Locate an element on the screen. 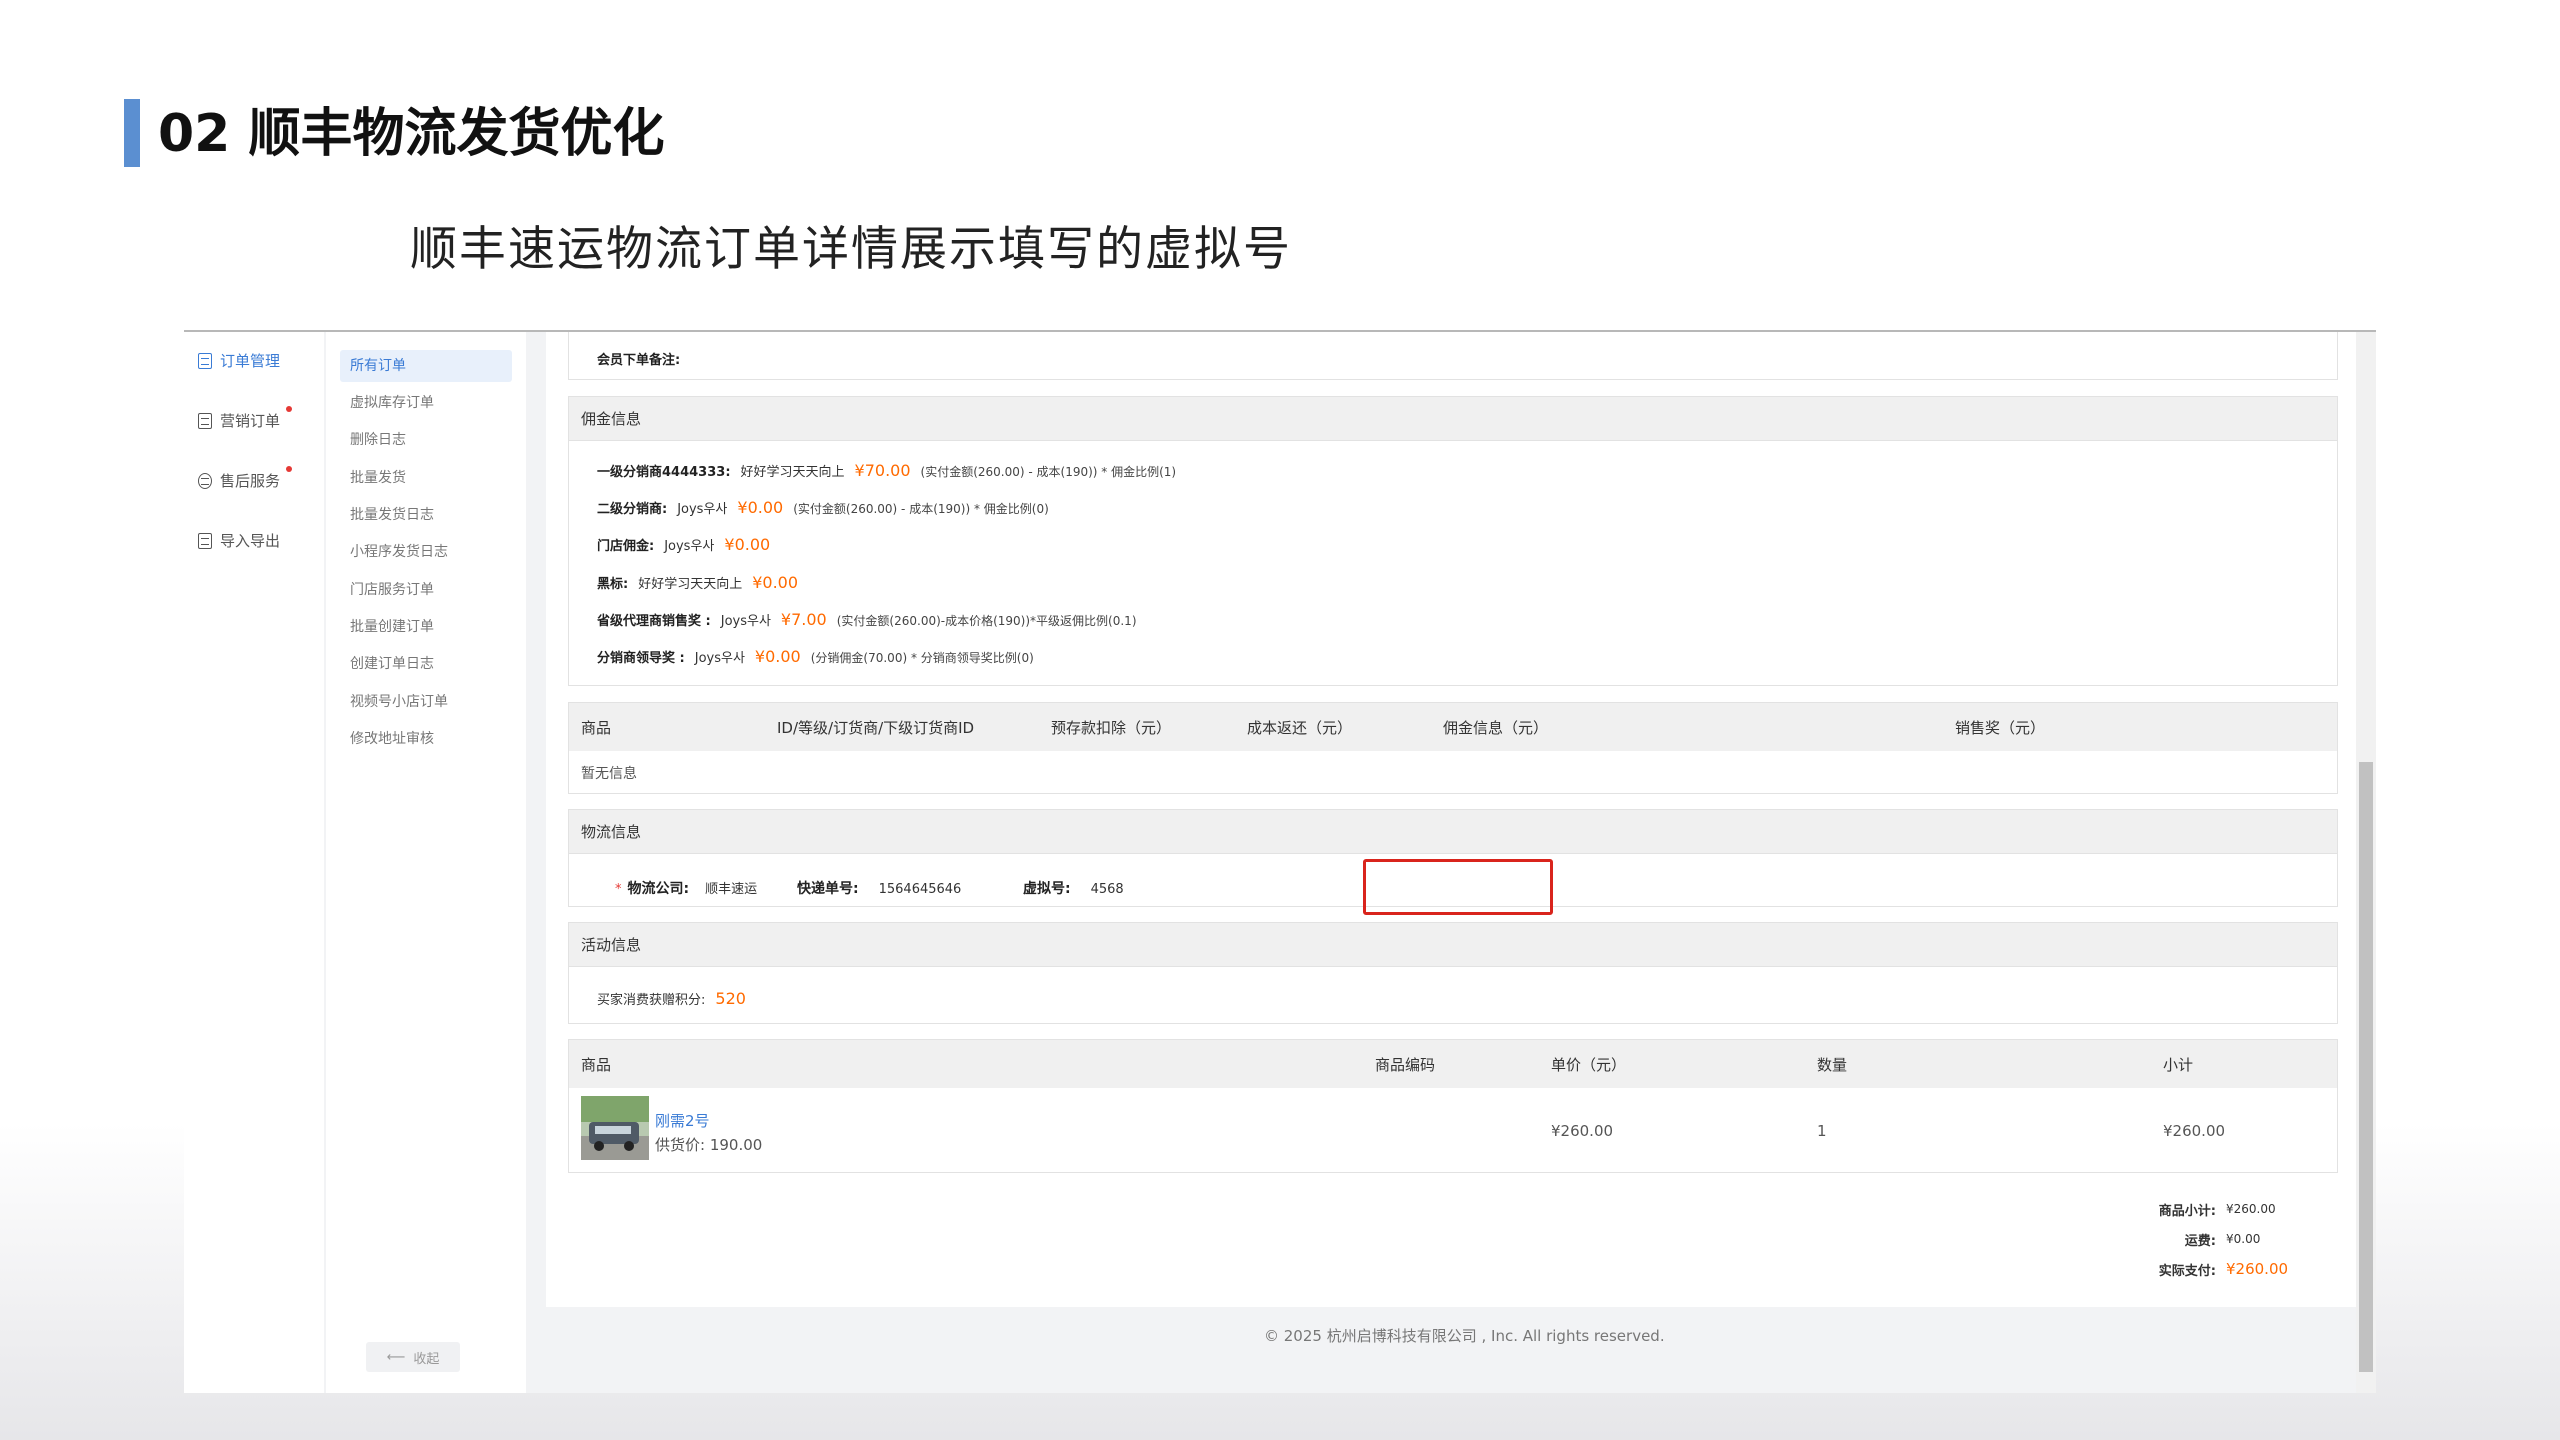 This screenshot has width=2560, height=1440. commission-amount: ¥70.00 is located at coordinates (882, 470).